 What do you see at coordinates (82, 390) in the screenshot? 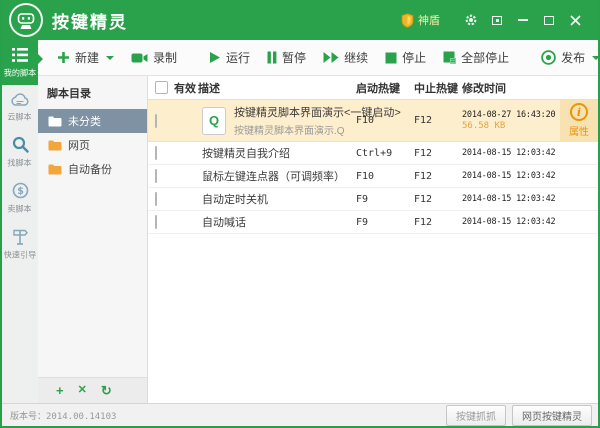
I see `delete-category-button: ✕` at bounding box center [82, 390].